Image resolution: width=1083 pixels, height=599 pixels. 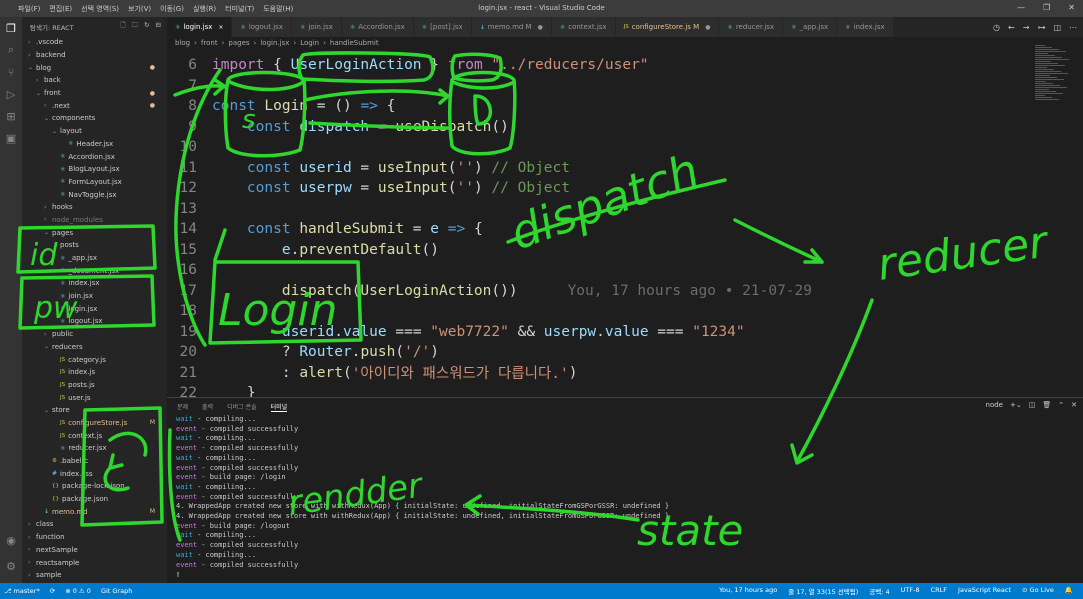 What do you see at coordinates (158, 105) in the screenshot?
I see `modified-badge: ●` at bounding box center [158, 105].